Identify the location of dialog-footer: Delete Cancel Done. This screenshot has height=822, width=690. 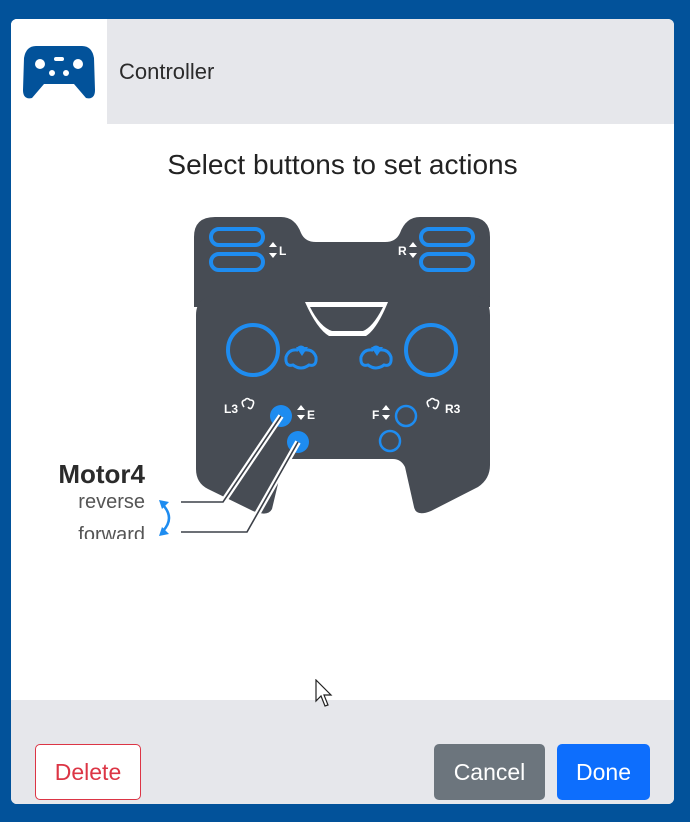
(342, 752).